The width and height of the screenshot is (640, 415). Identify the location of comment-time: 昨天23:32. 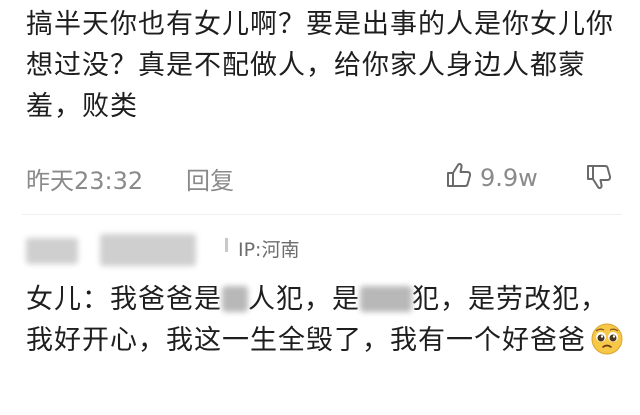
(85, 180).